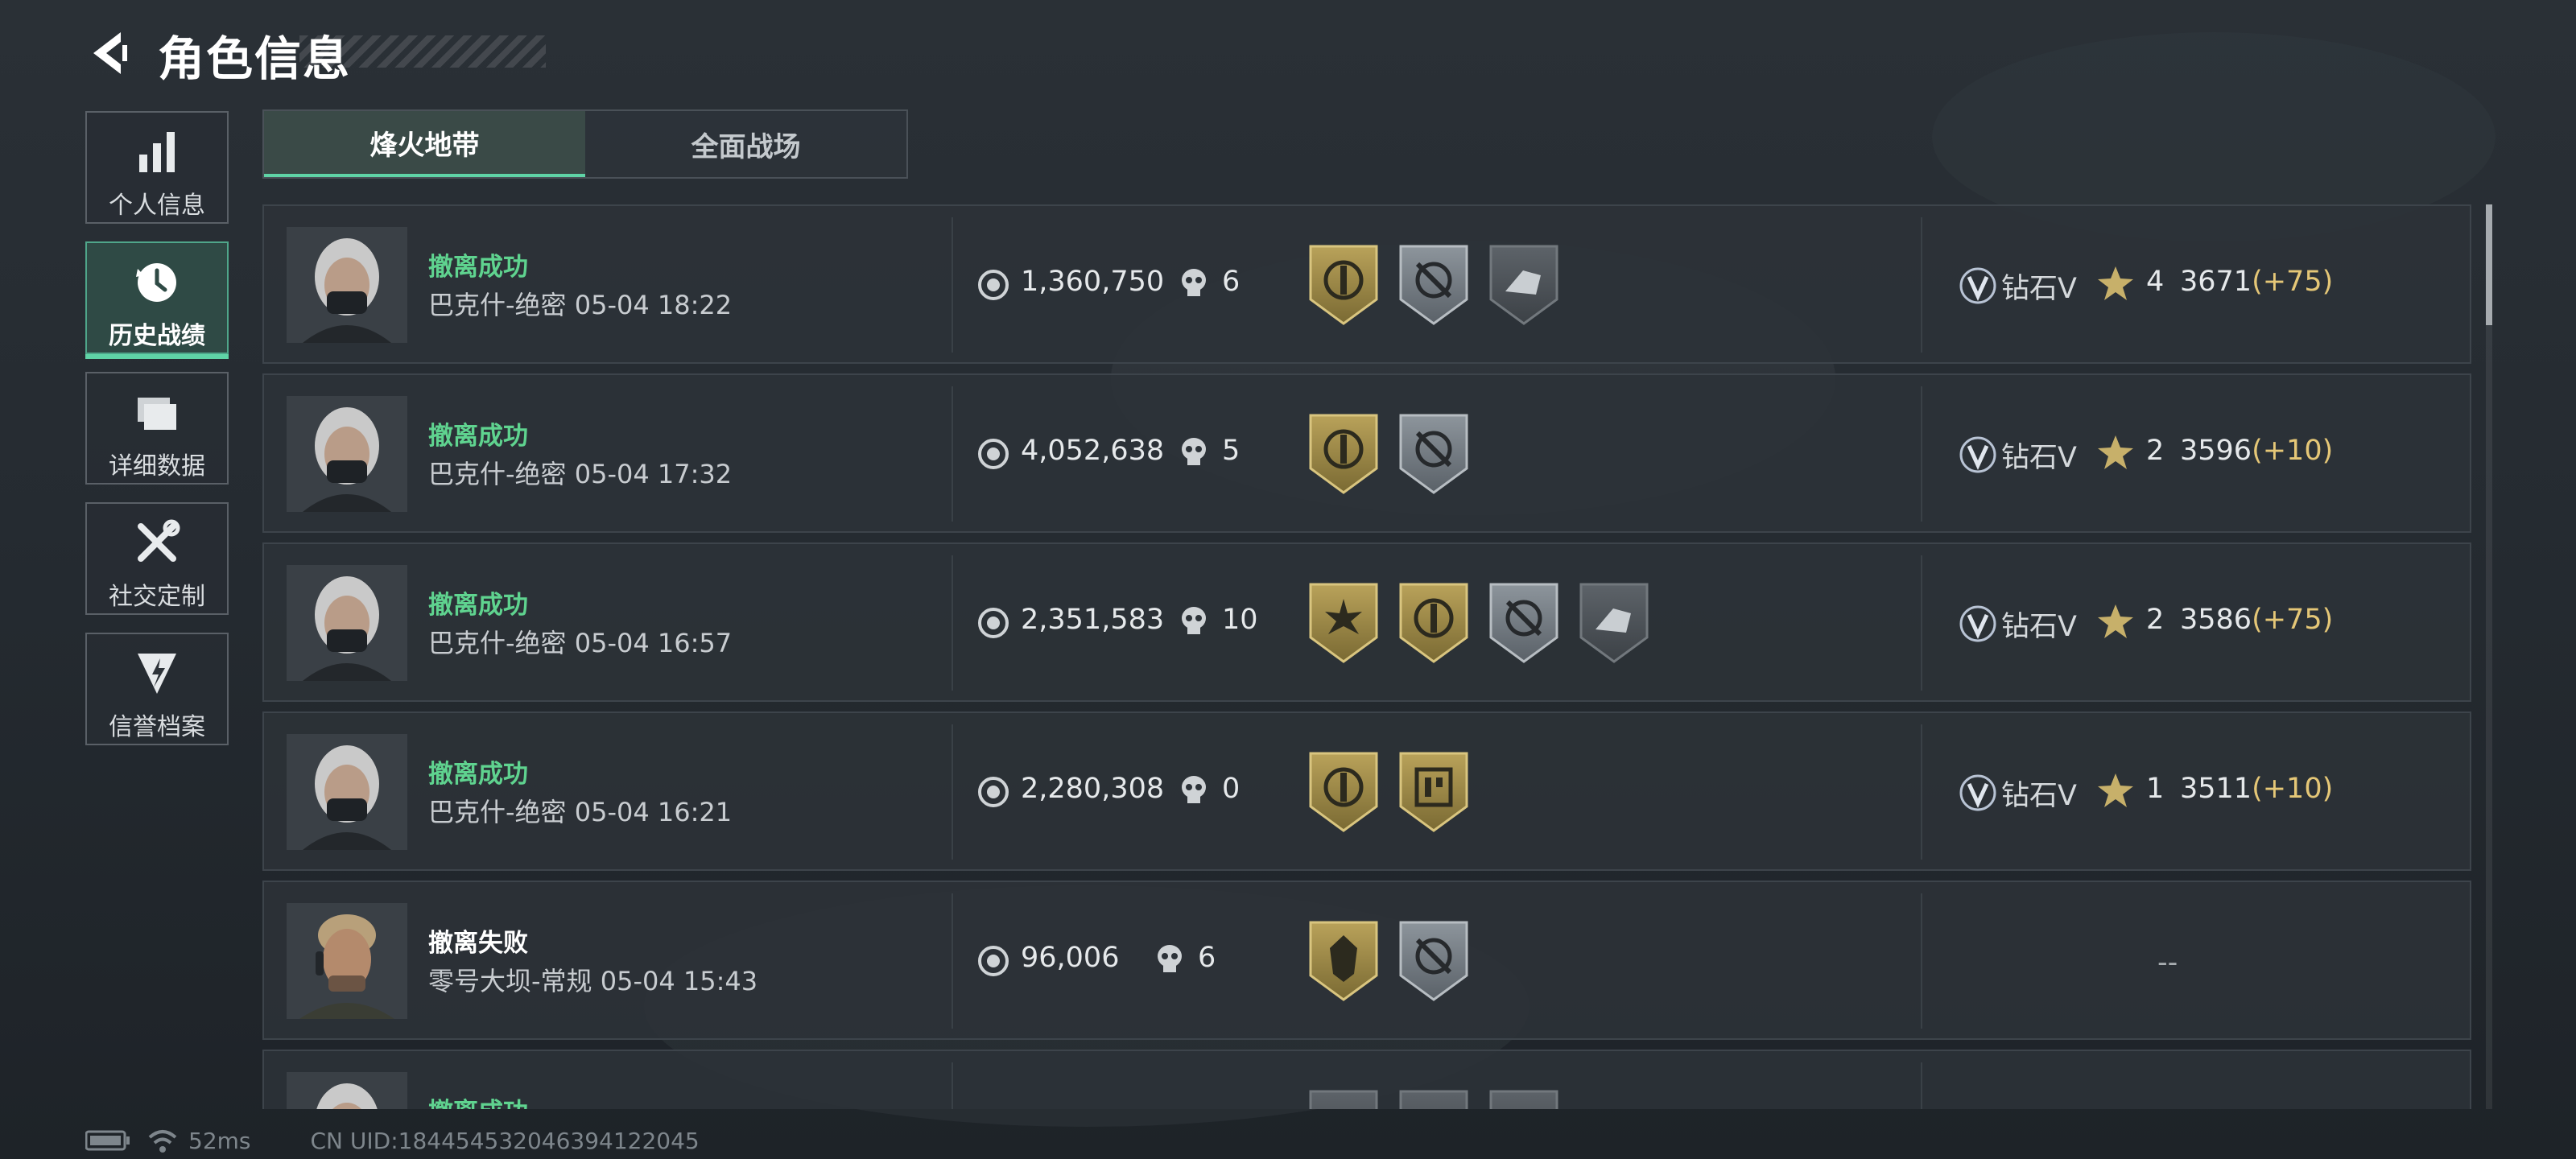 The width and height of the screenshot is (2576, 1159). What do you see at coordinates (2216, 282) in the screenshot?
I see `score-value: 3671` at bounding box center [2216, 282].